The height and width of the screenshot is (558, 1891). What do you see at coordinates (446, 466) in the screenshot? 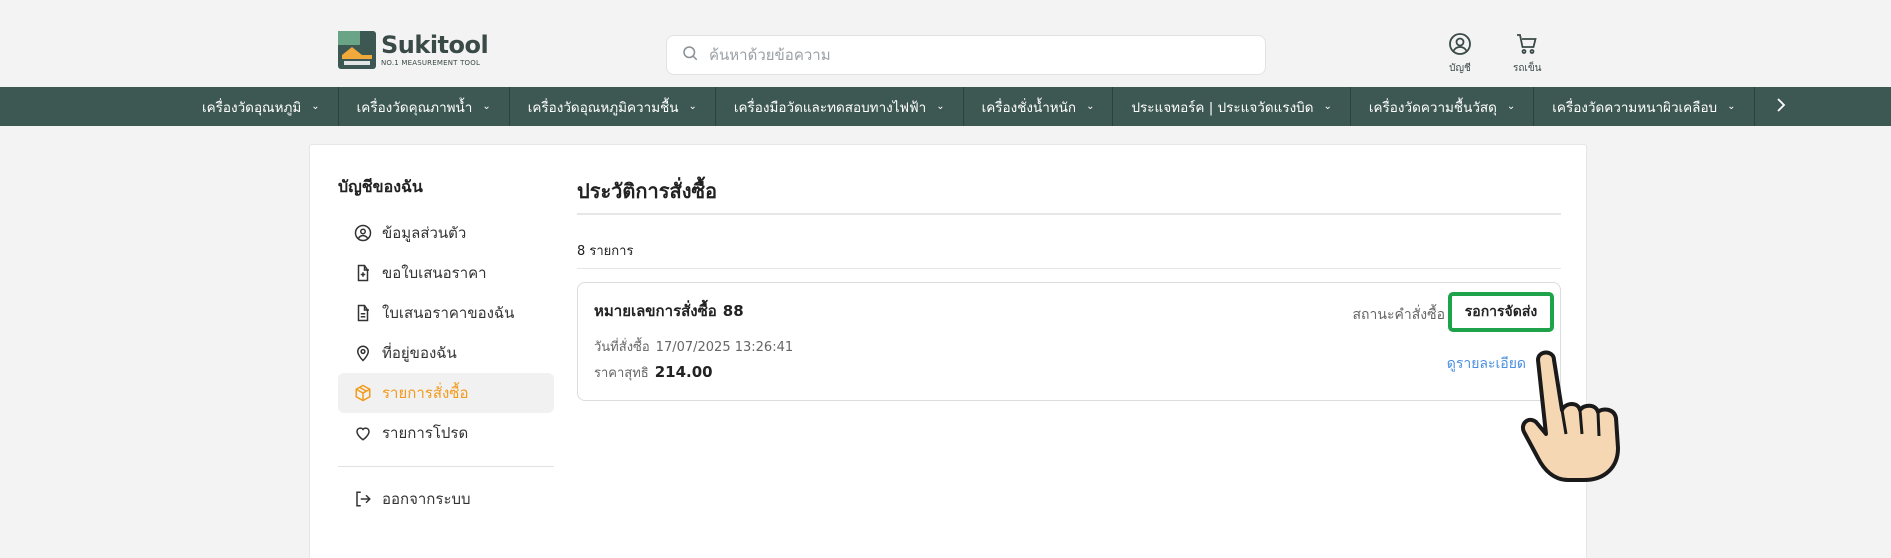
I see `sidebar-divider` at bounding box center [446, 466].